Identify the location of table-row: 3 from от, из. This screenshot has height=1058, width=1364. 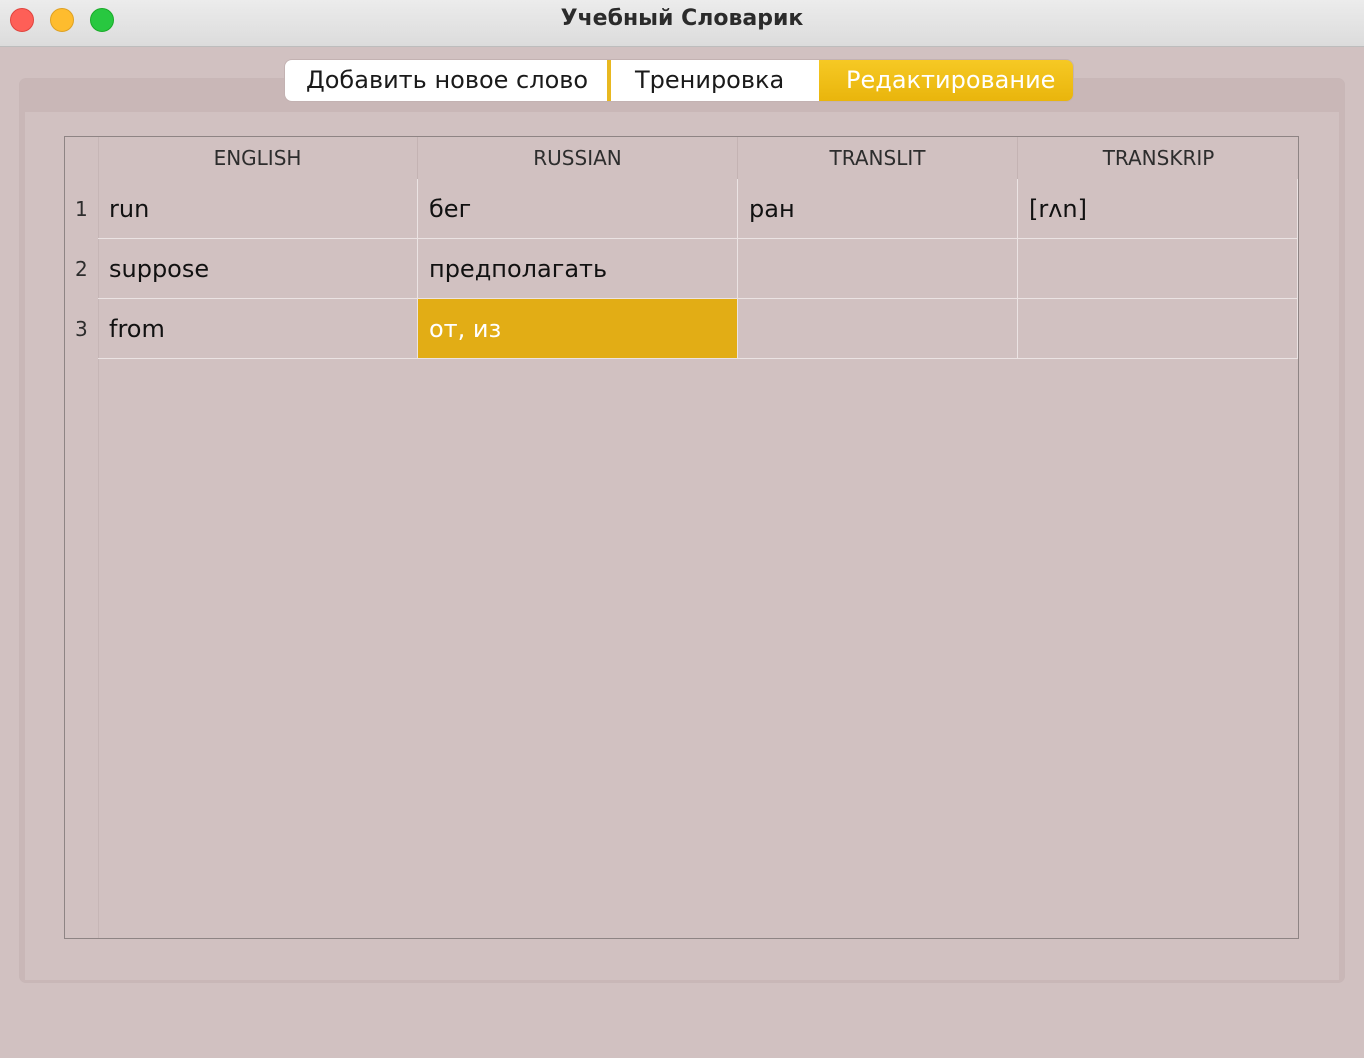
(681, 329).